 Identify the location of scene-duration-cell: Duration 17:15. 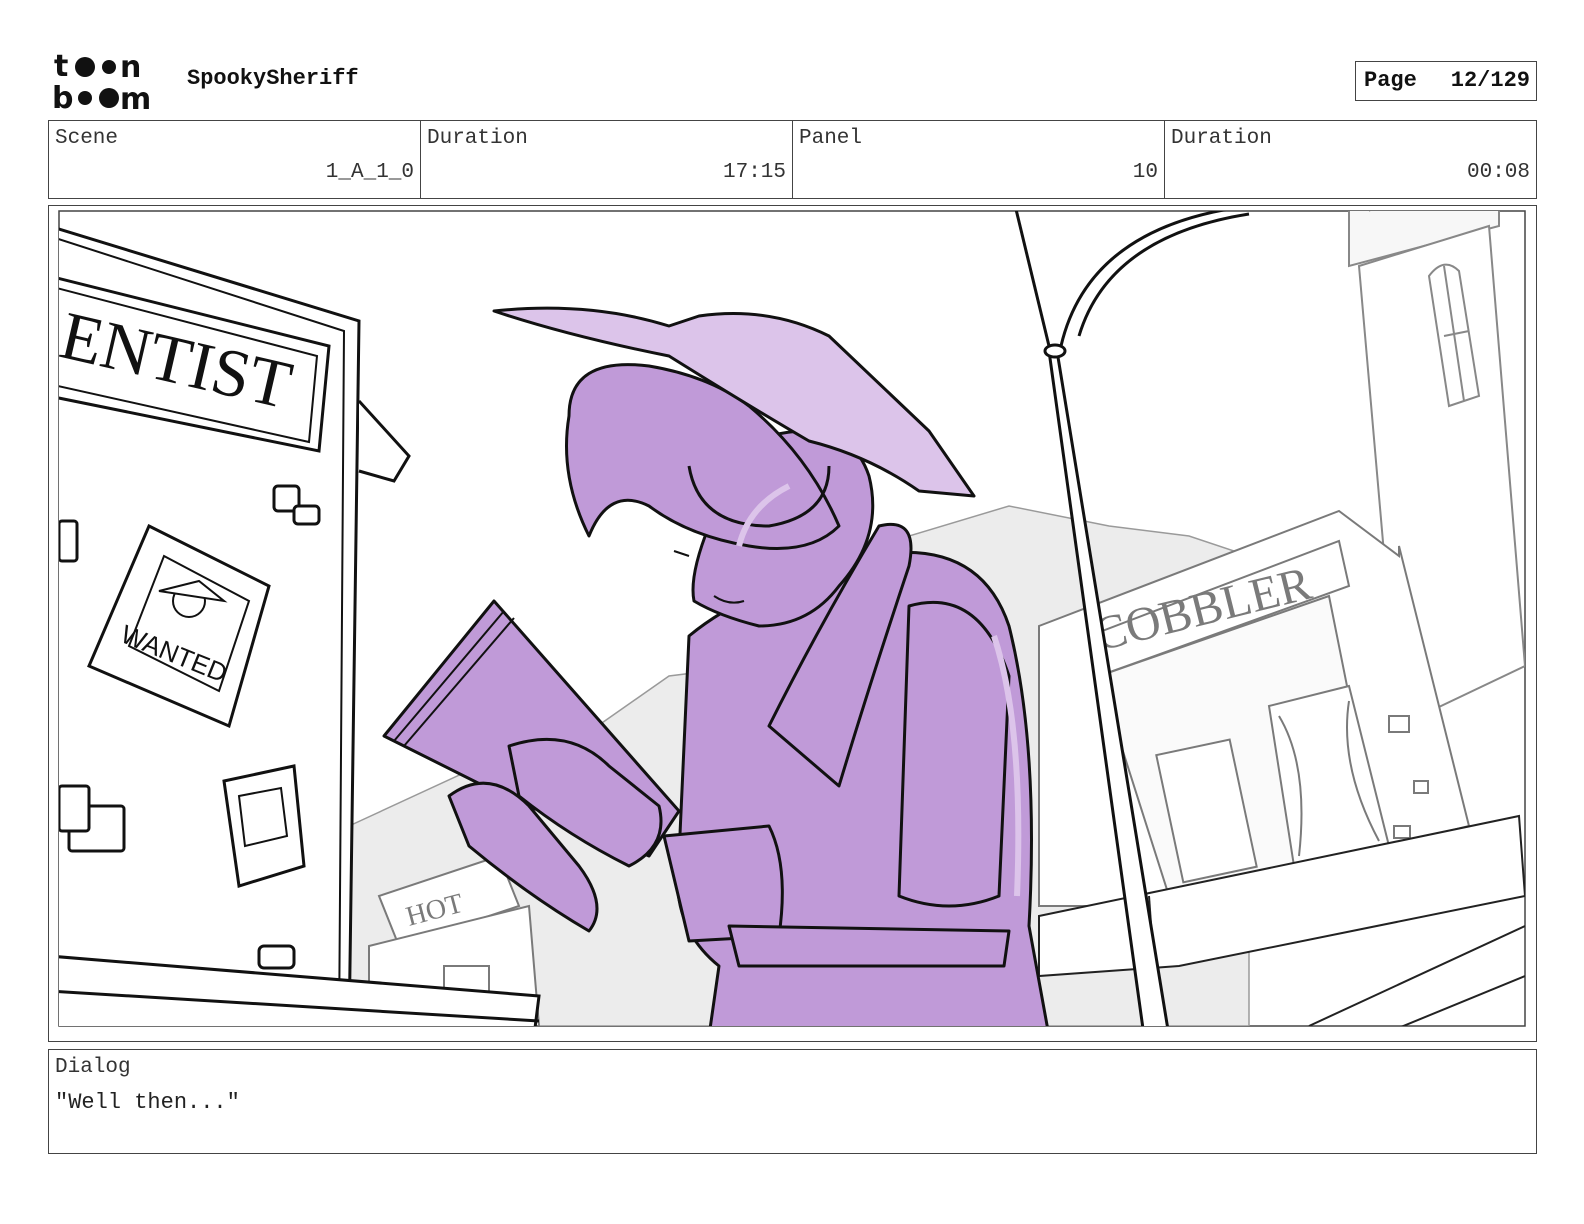
(607, 159).